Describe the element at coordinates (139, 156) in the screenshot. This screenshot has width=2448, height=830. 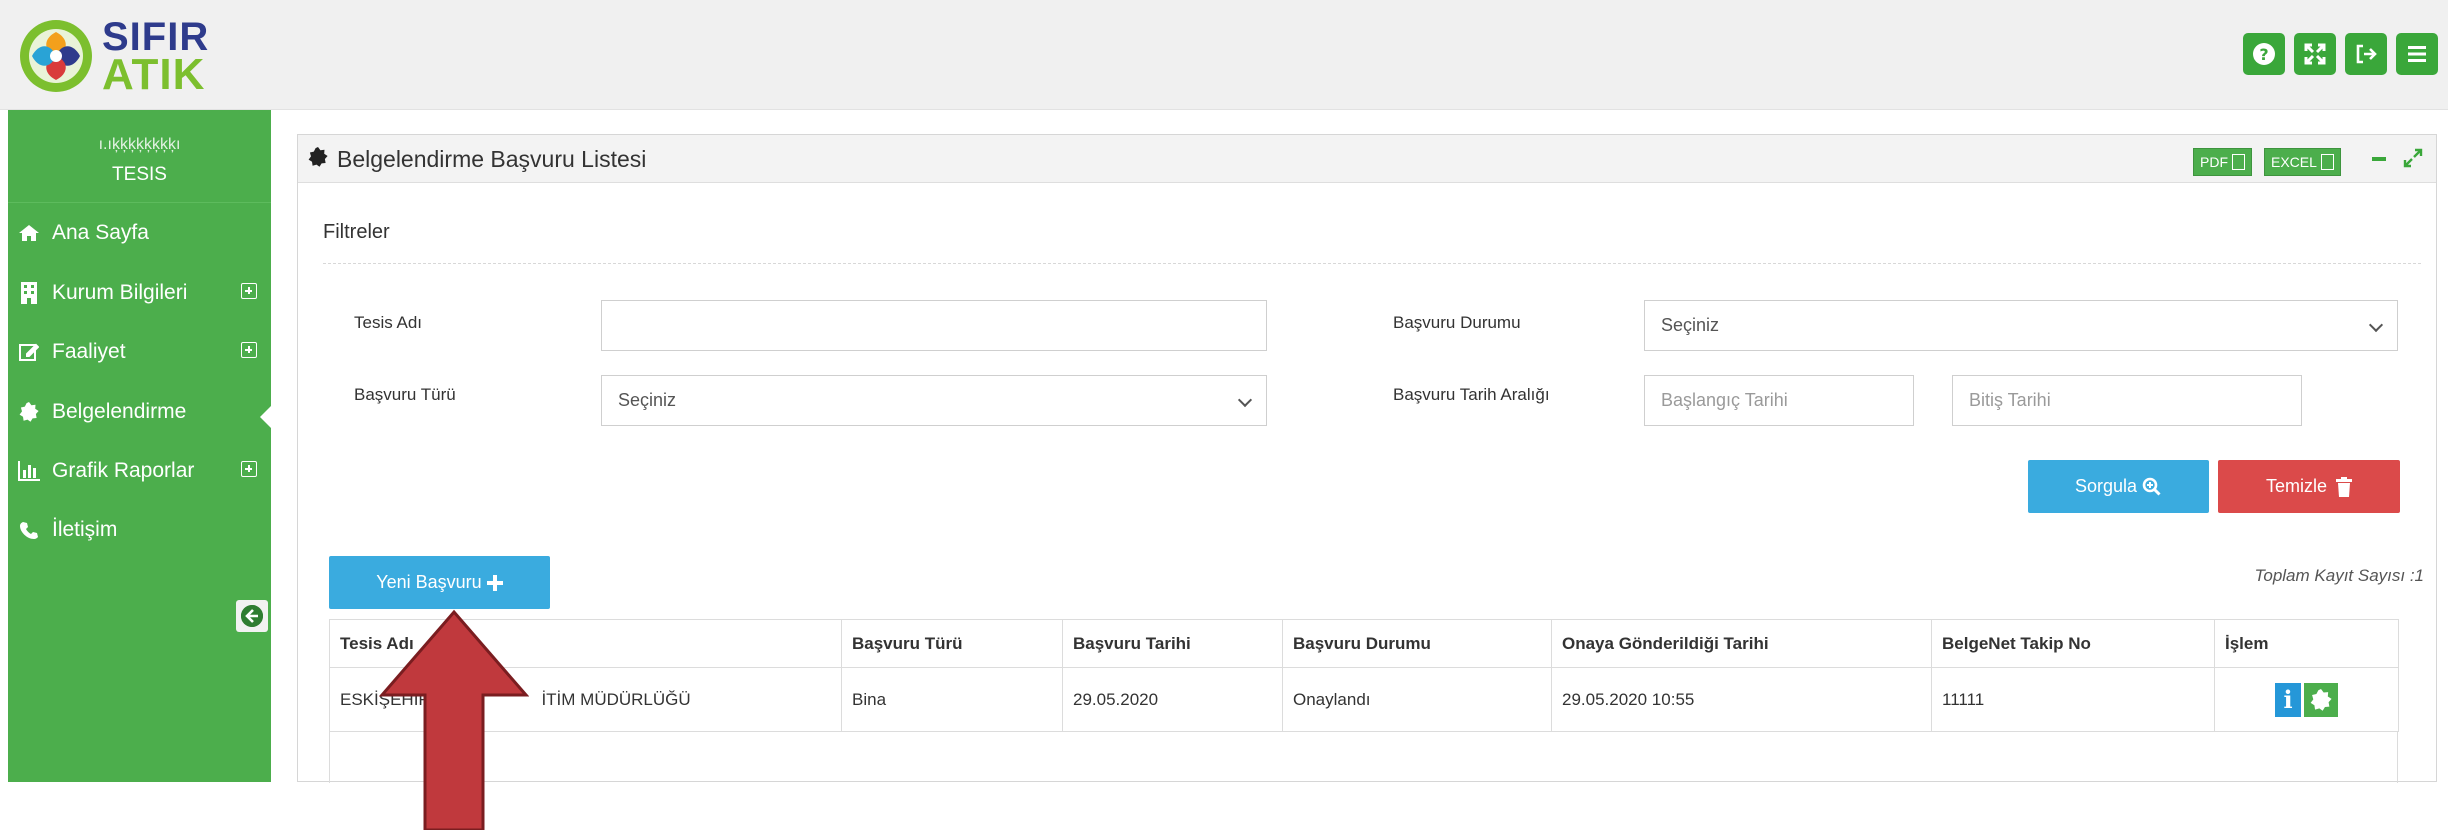
I see `sidebar-user-info: ı.ıķķķķķķķķı TESIS` at that location.